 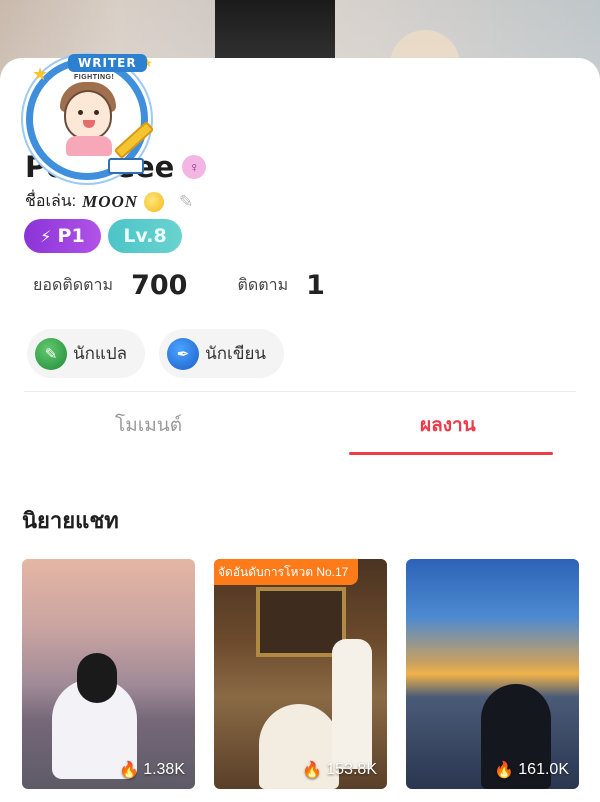 I want to click on book-icon, so click(x=126, y=166).